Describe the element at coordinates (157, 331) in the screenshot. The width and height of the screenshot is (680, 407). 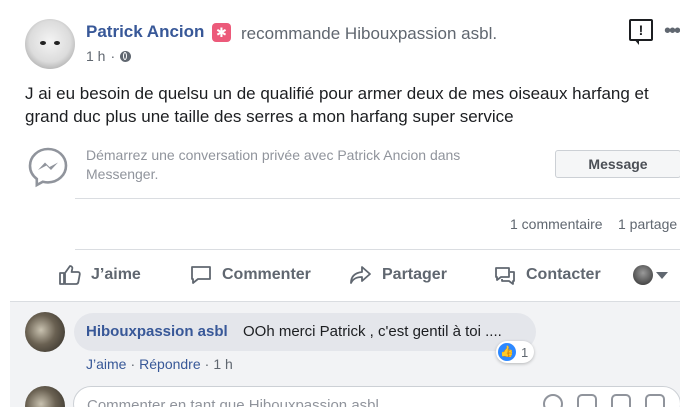
I see `comment-author: Hibouxpassion asbl` at that location.